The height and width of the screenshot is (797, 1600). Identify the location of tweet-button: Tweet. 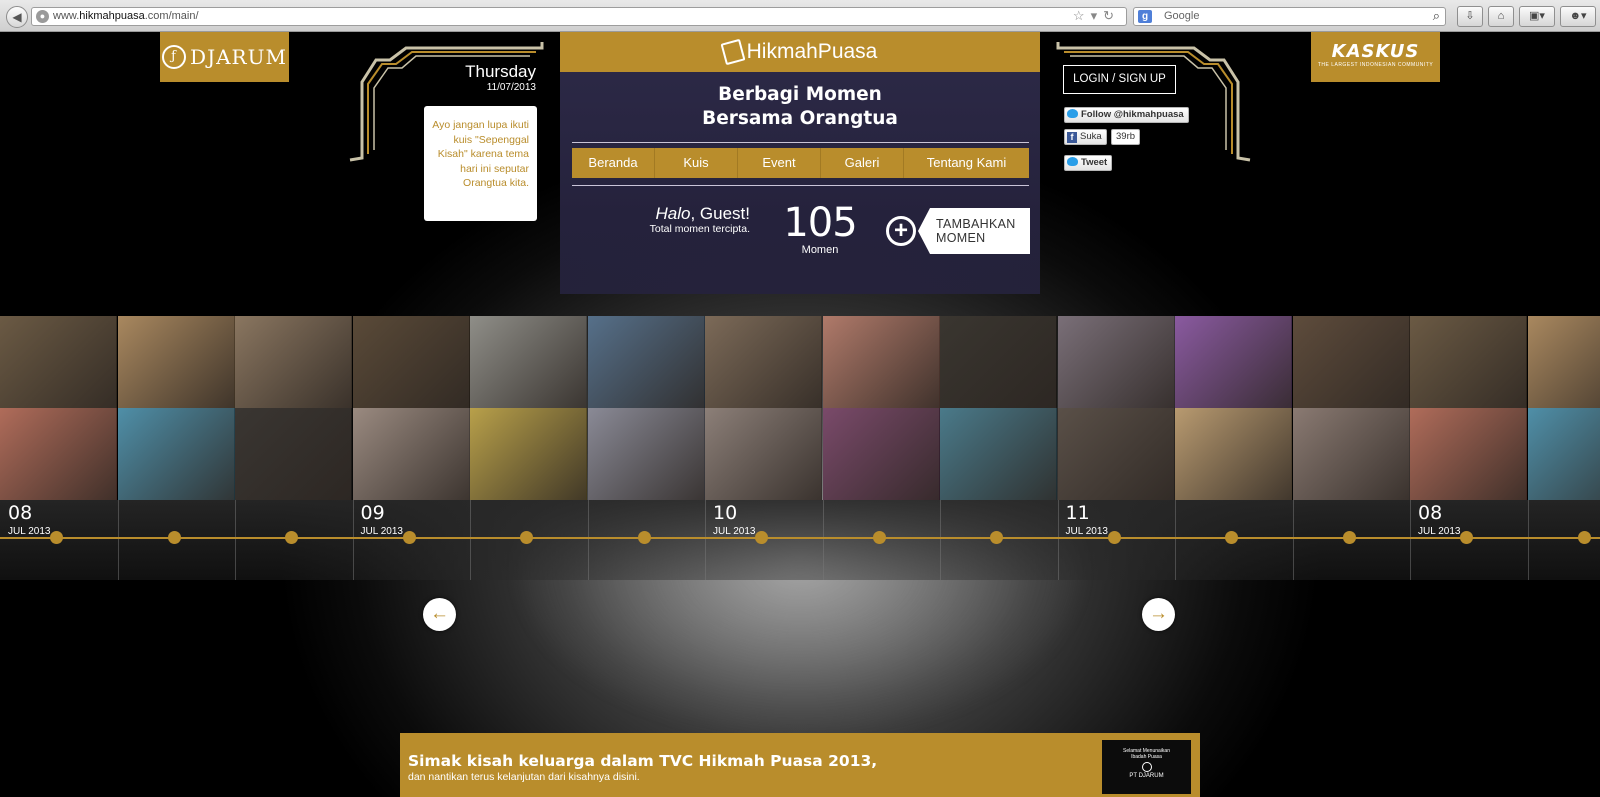
(1088, 163).